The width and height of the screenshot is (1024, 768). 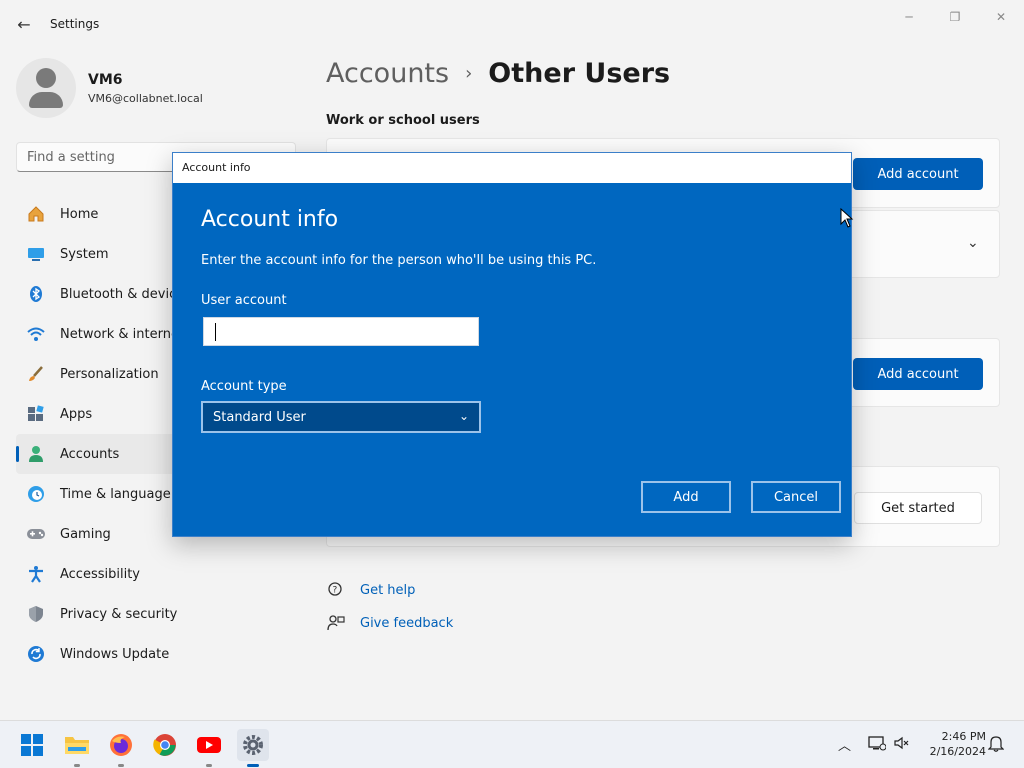 What do you see at coordinates (75, 24) in the screenshot?
I see `app-title: Settings` at bounding box center [75, 24].